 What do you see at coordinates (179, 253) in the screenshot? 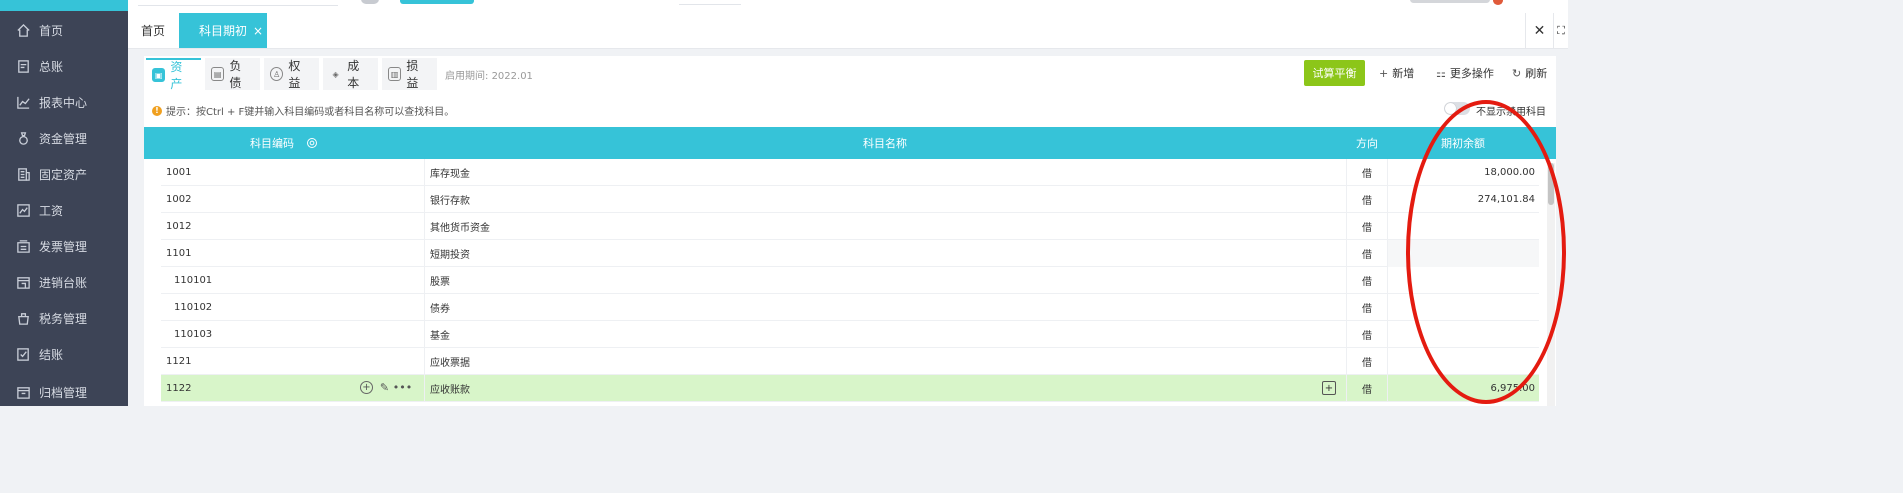
I see `account-code: 1101` at bounding box center [179, 253].